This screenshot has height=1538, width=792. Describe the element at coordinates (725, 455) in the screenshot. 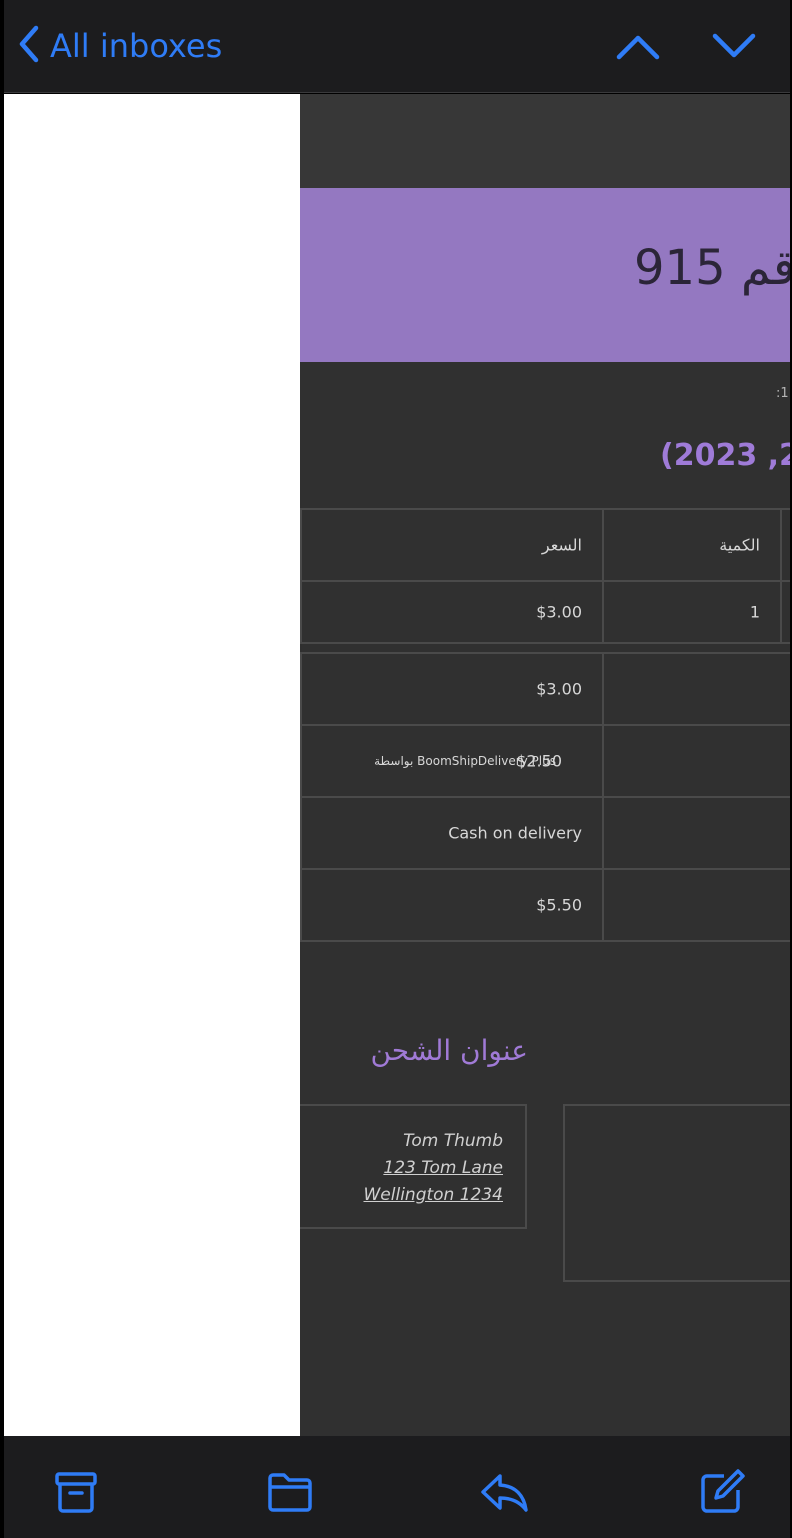

I see `order-date-heading: (2023 ,22` at that location.